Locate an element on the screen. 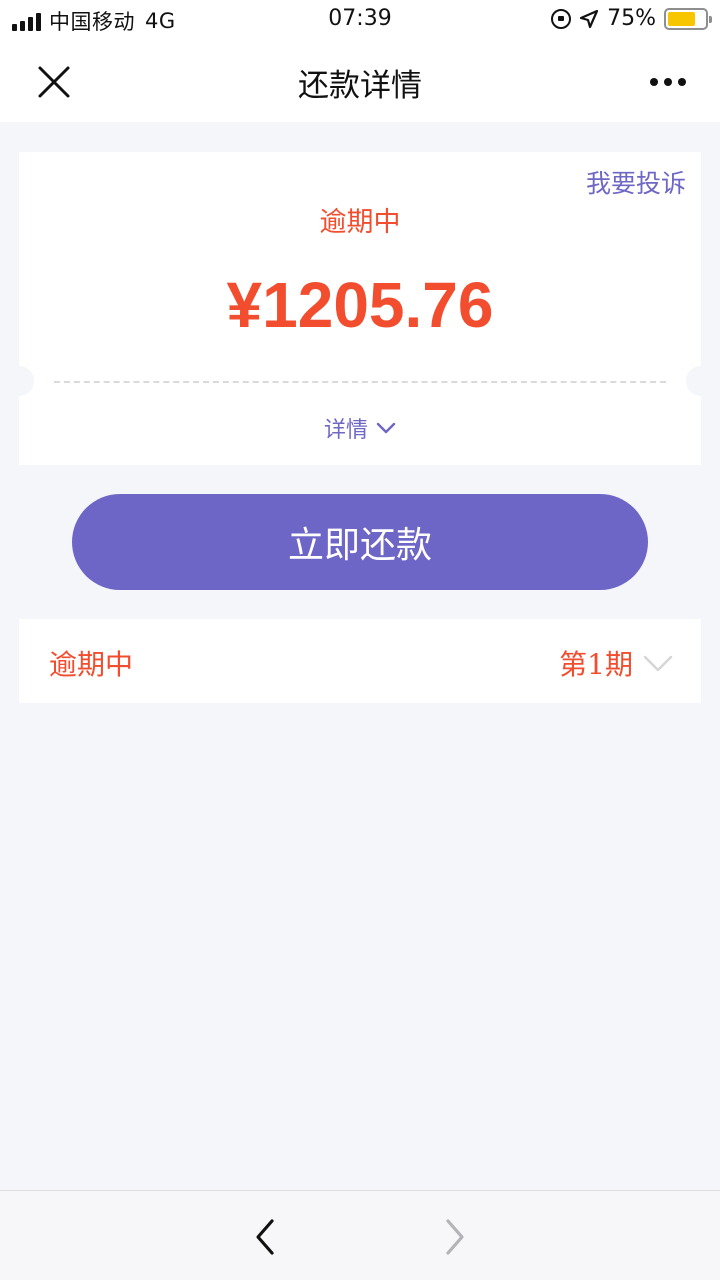  bottom-toolbar is located at coordinates (360, 1235).